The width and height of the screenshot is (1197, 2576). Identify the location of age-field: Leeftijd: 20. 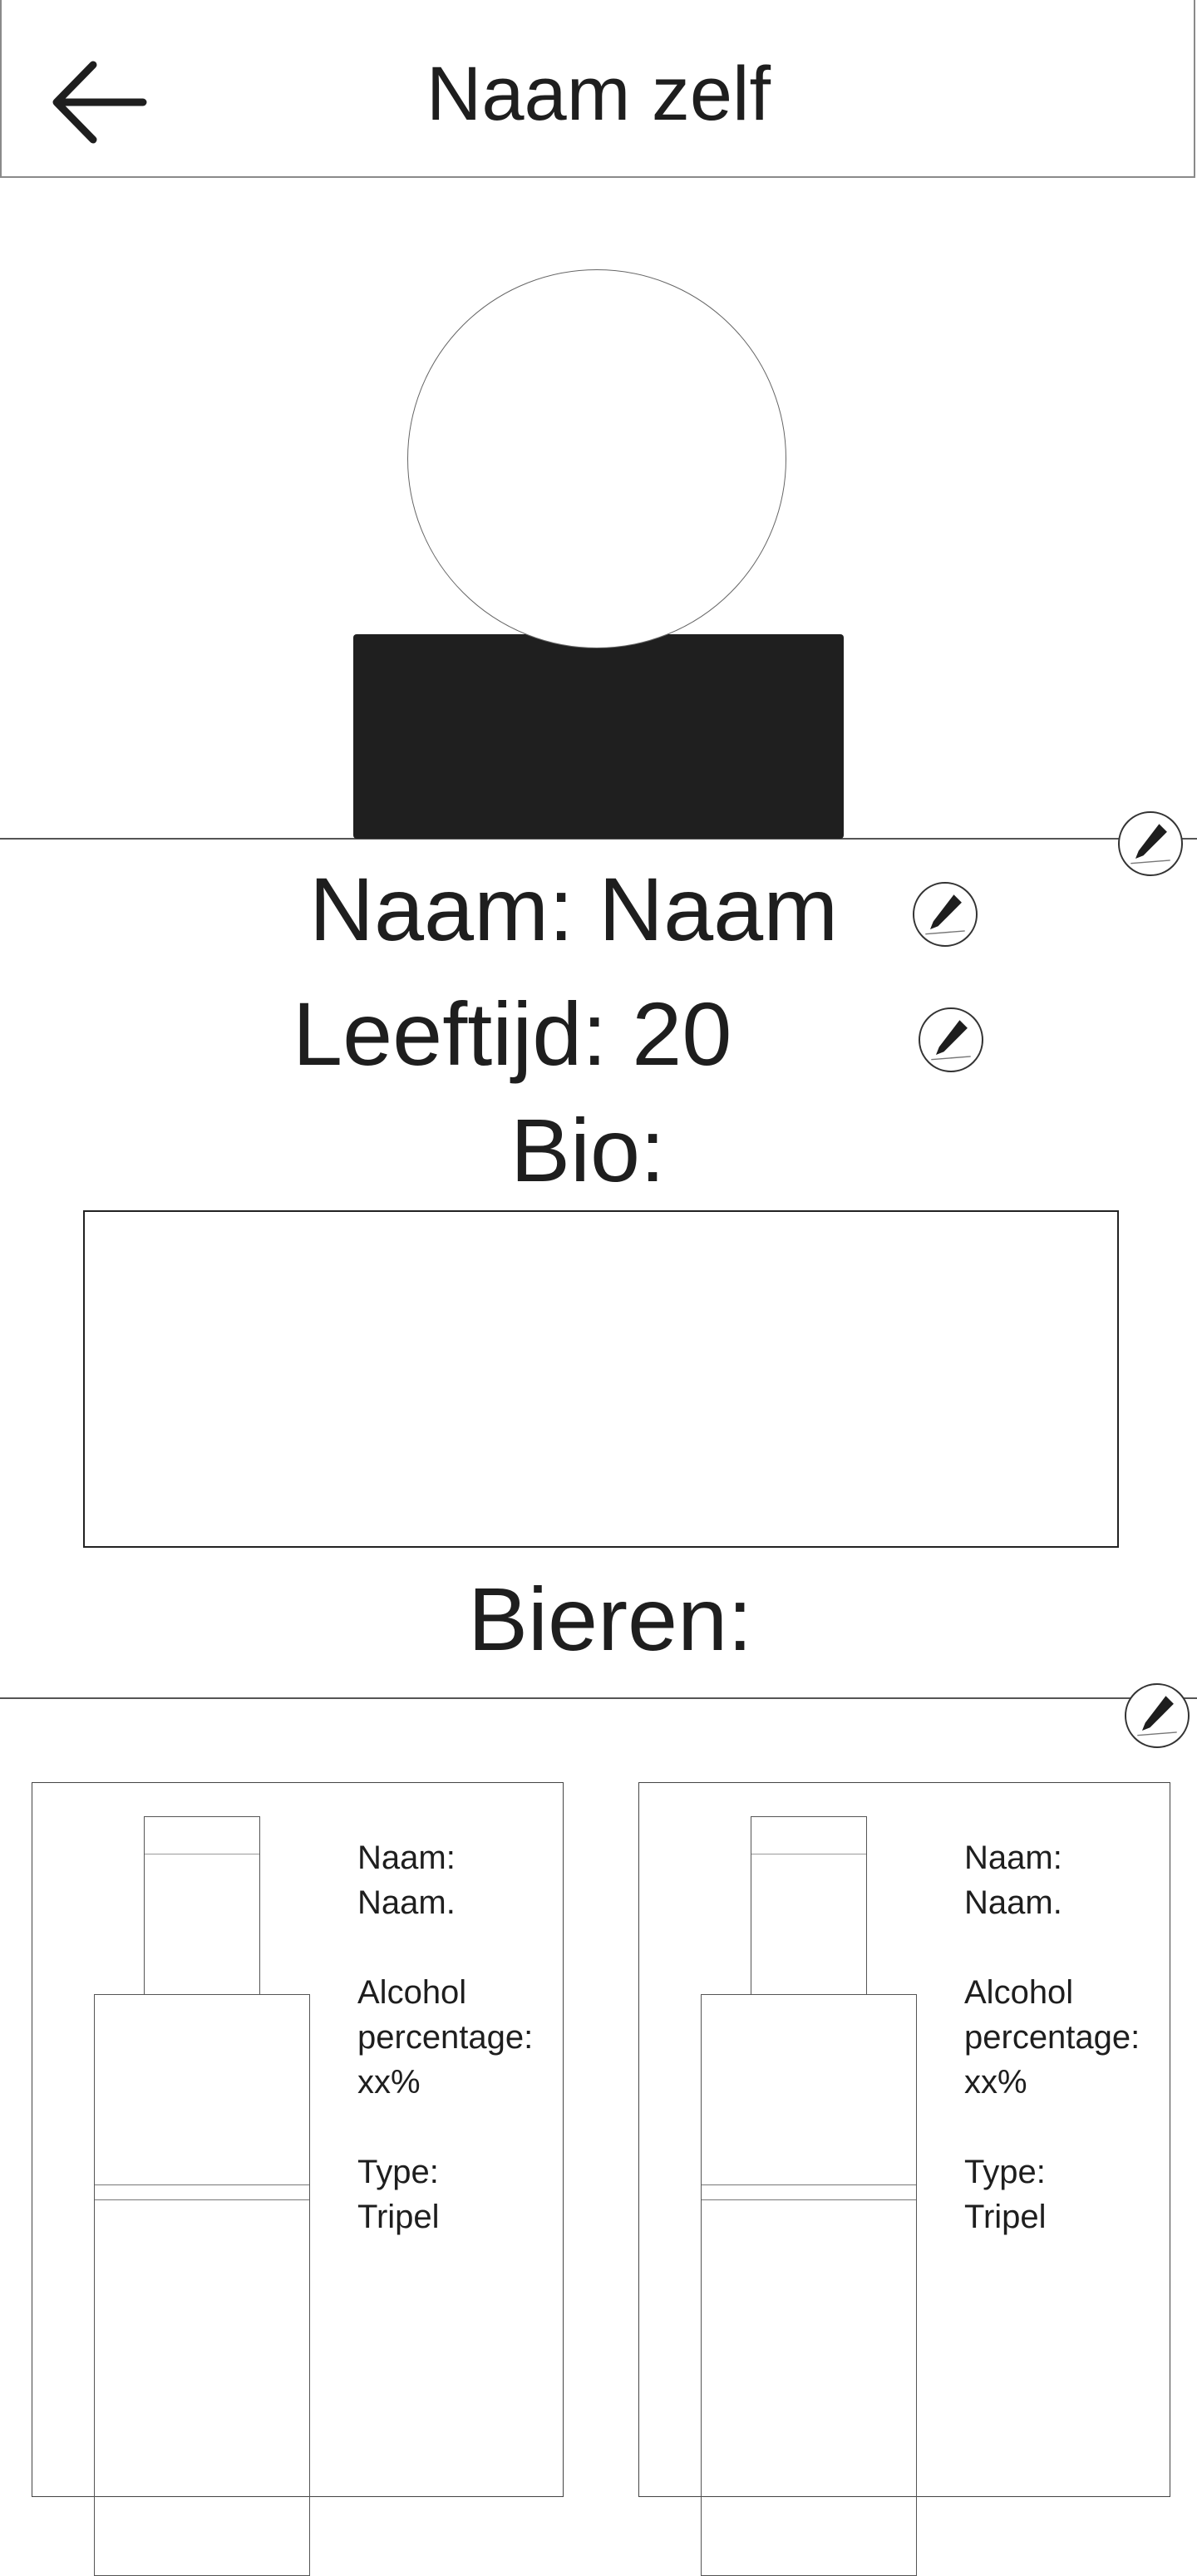
(512, 1033).